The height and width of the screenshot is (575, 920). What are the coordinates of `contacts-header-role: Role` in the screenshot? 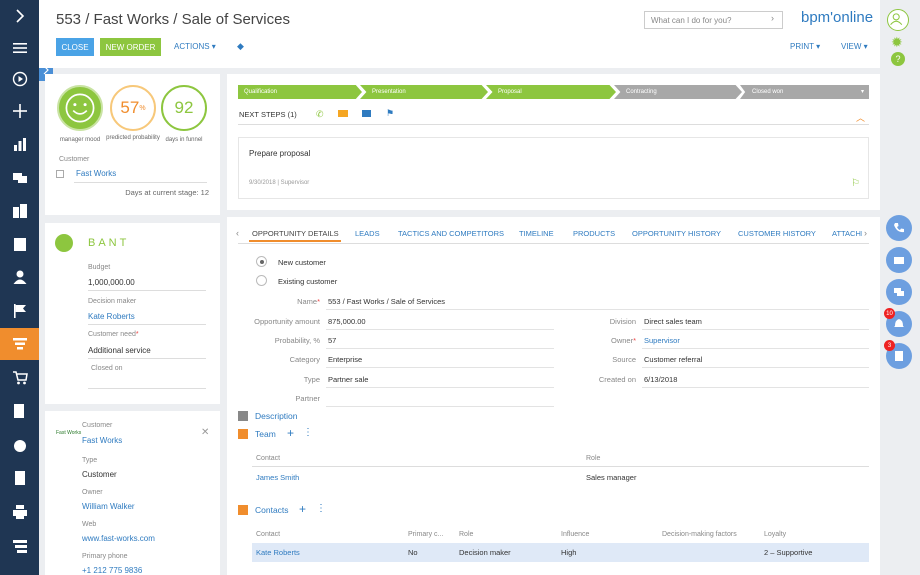 It's located at (466, 534).